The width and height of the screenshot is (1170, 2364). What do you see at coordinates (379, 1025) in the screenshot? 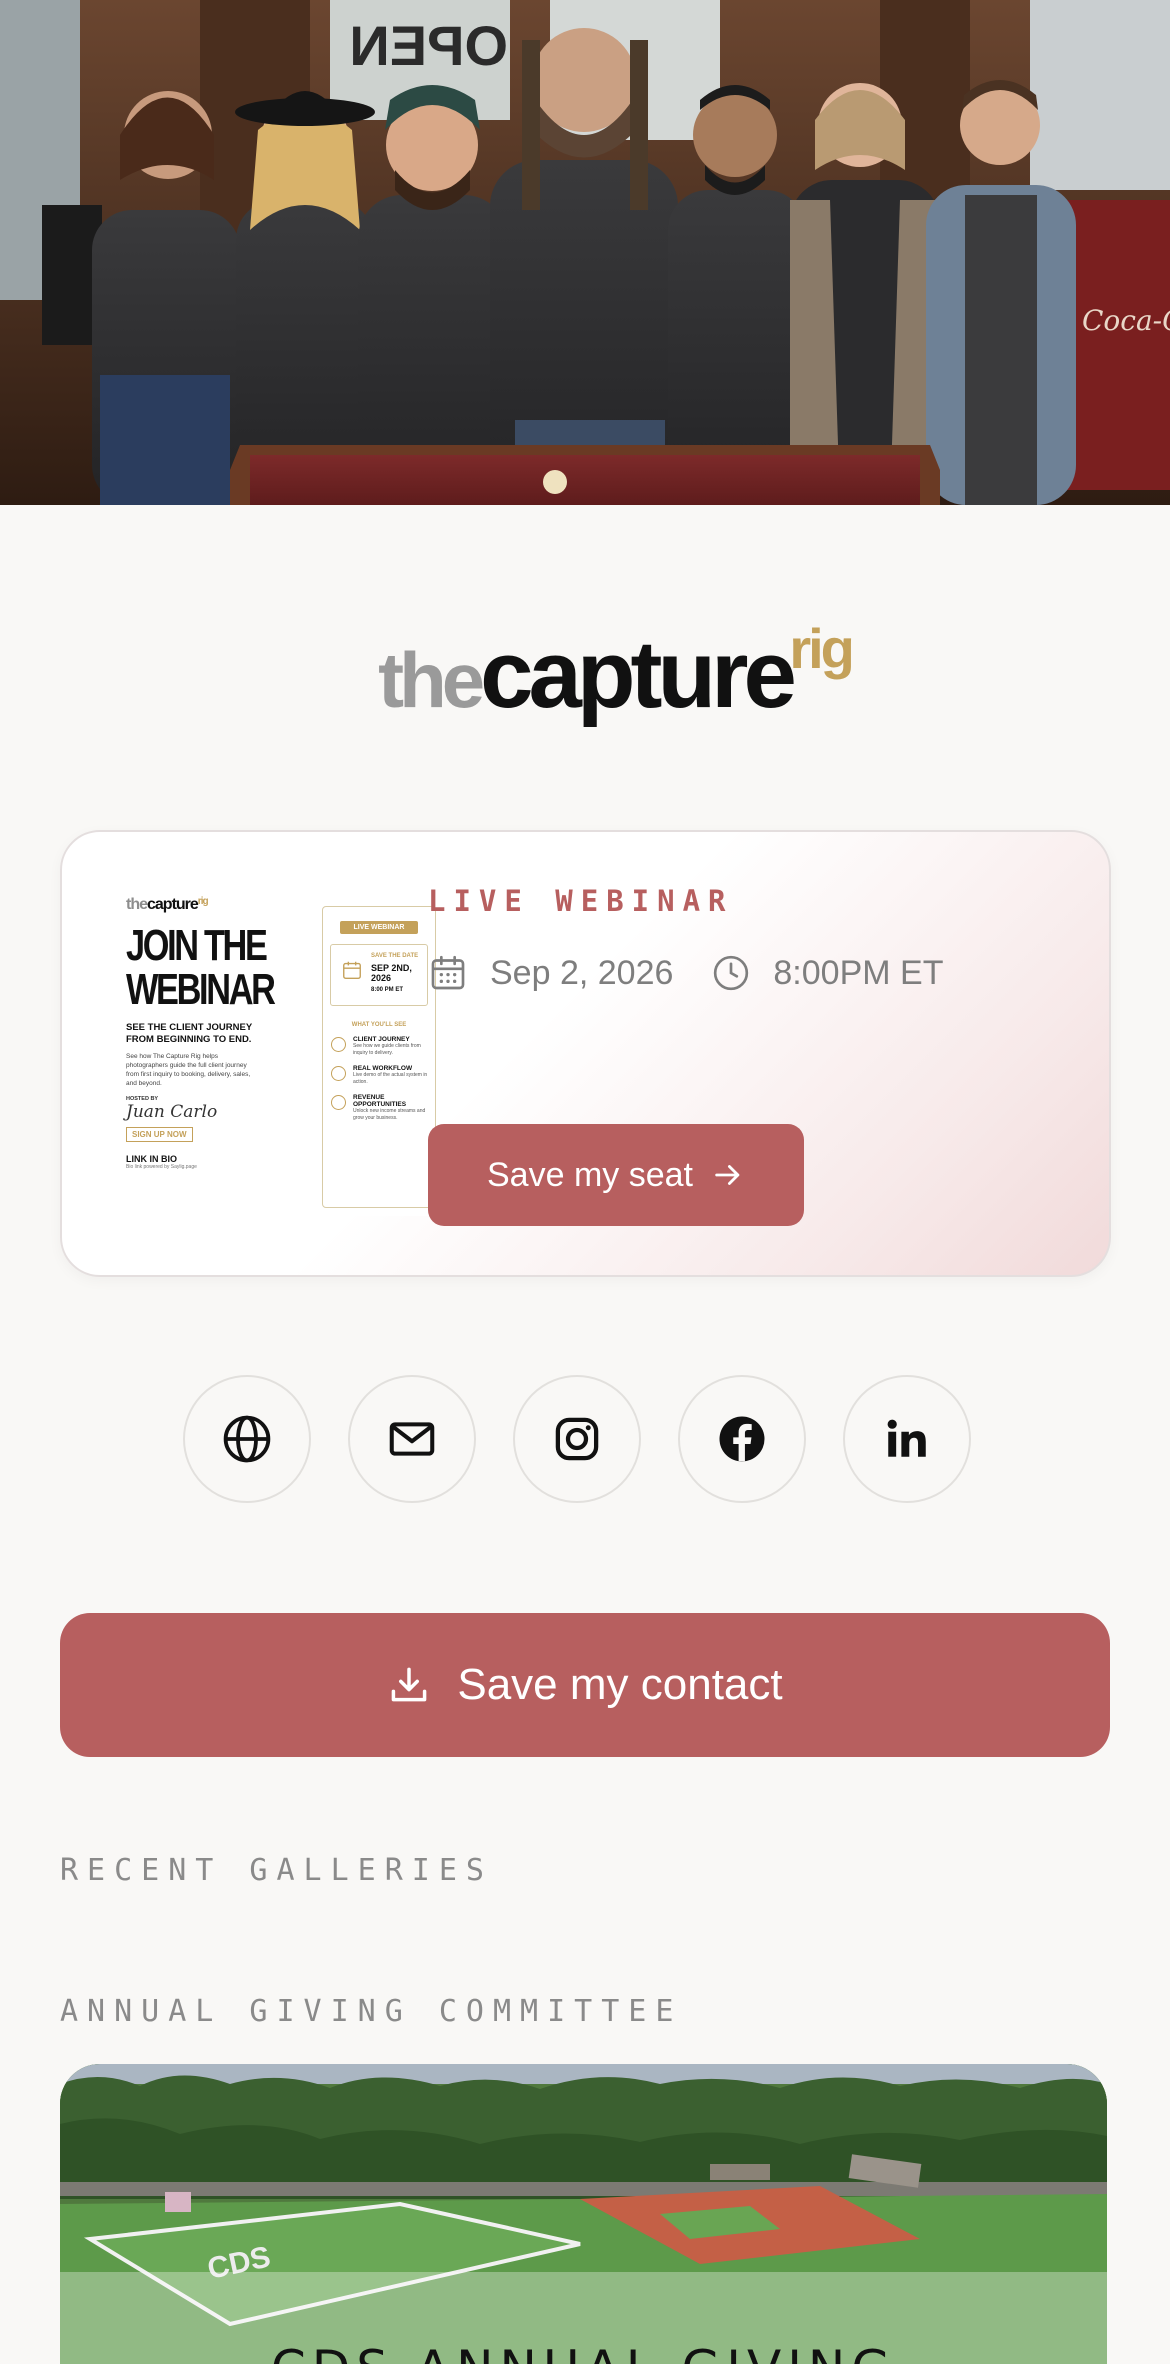
I see `flyer-what-see: WHAT YOU'LL SEE` at bounding box center [379, 1025].